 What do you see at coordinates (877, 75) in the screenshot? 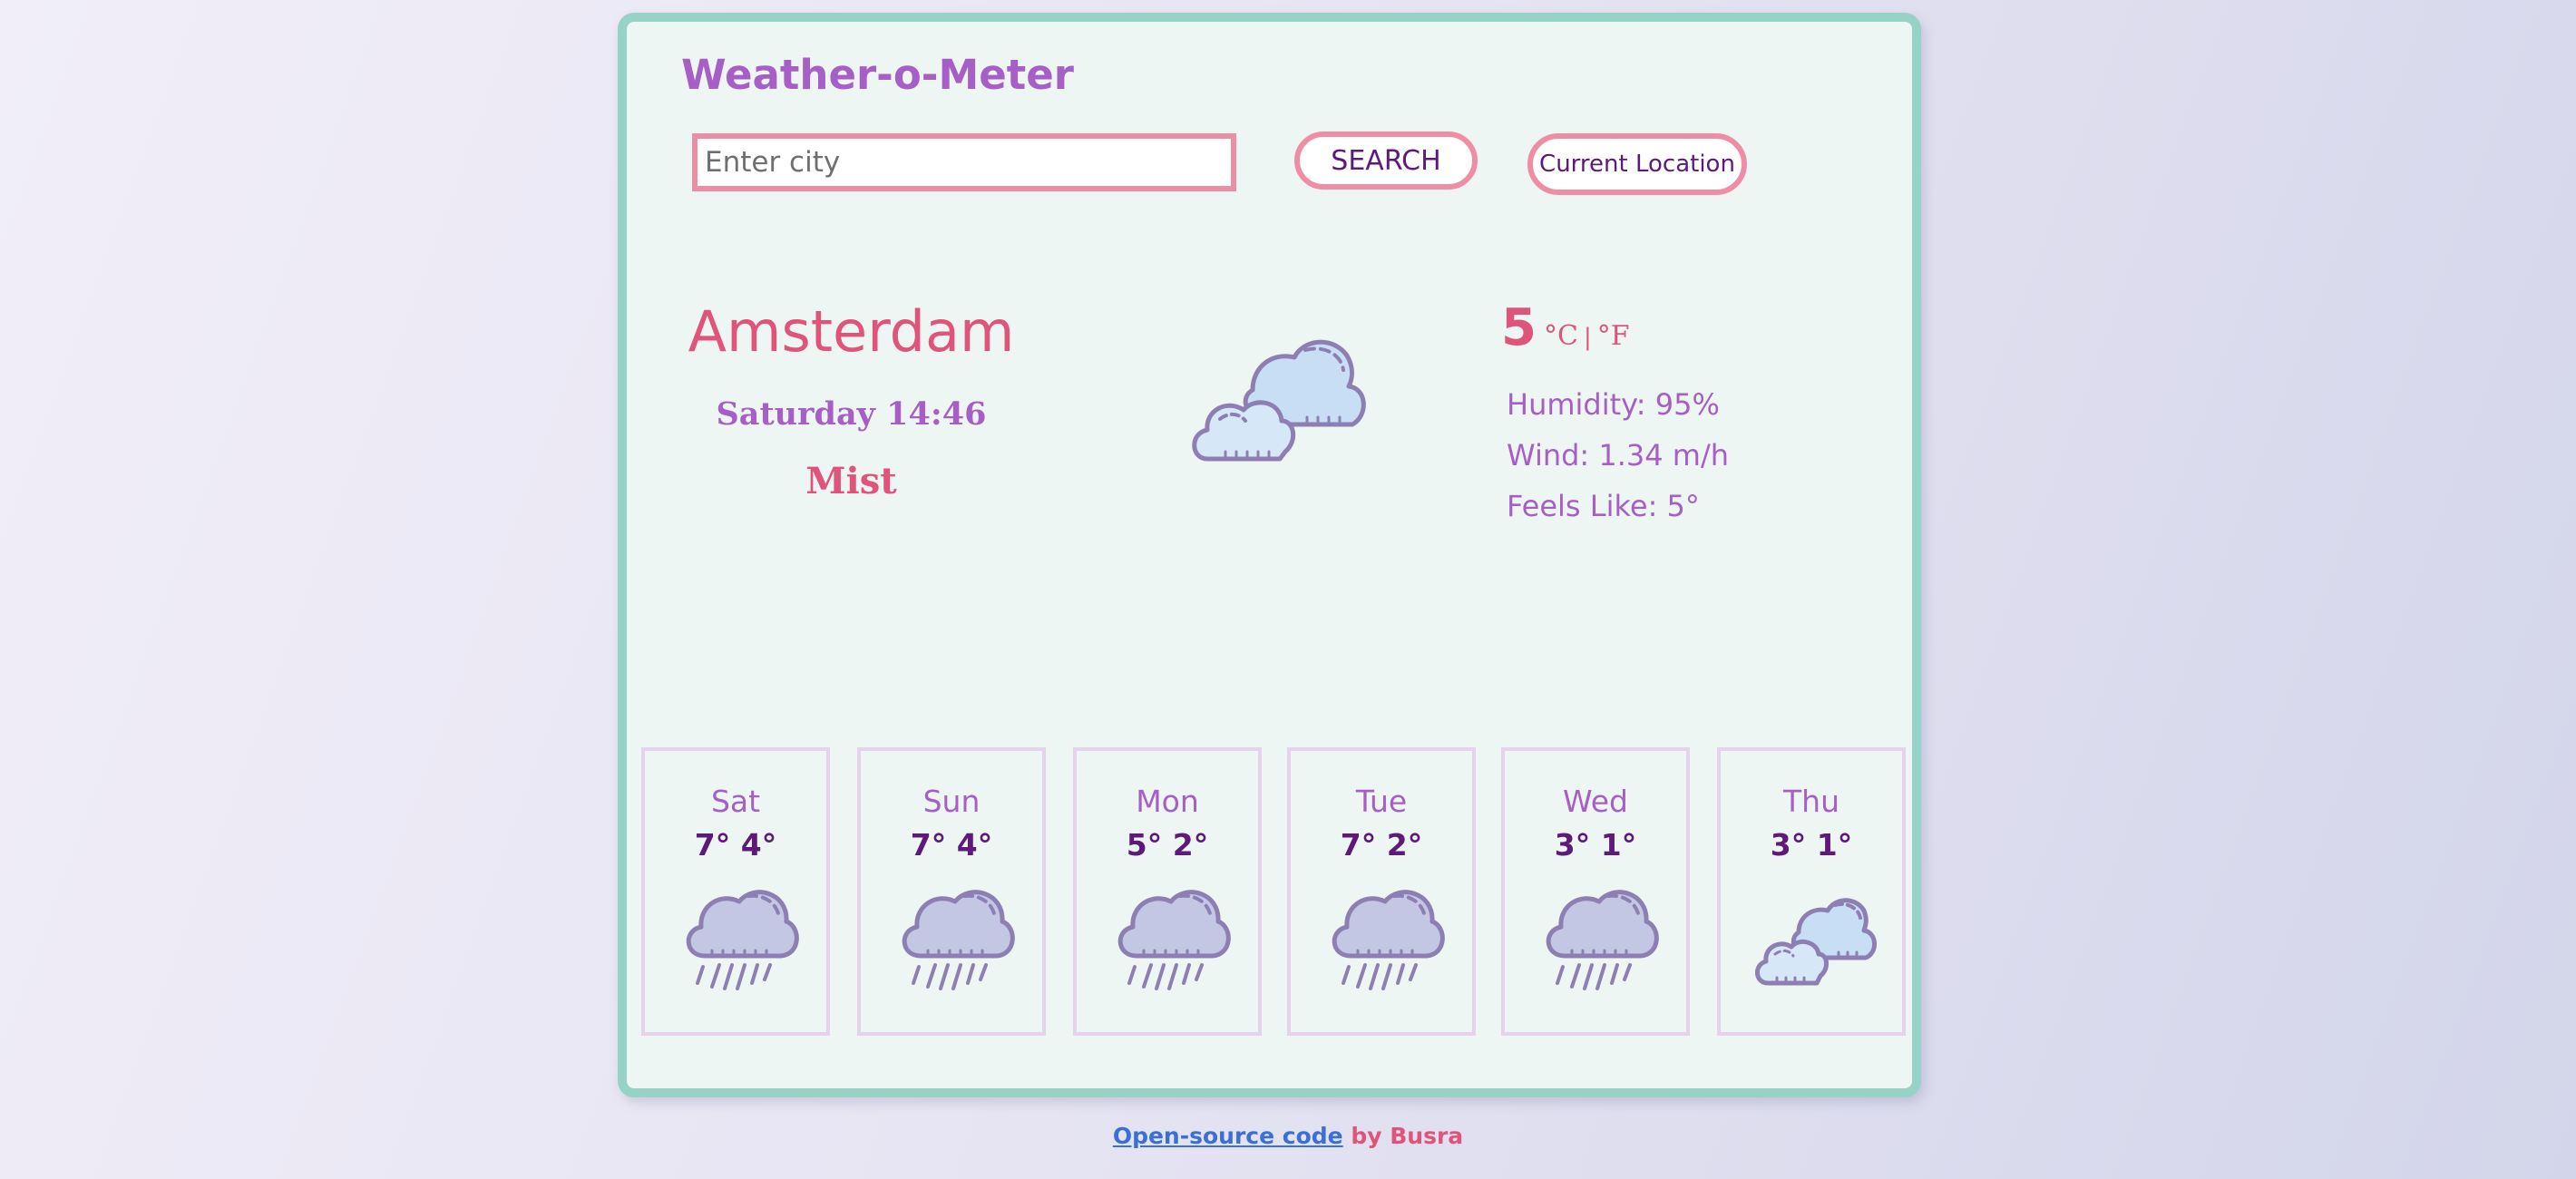
I see `app-title: Weather-o-Meter` at bounding box center [877, 75].